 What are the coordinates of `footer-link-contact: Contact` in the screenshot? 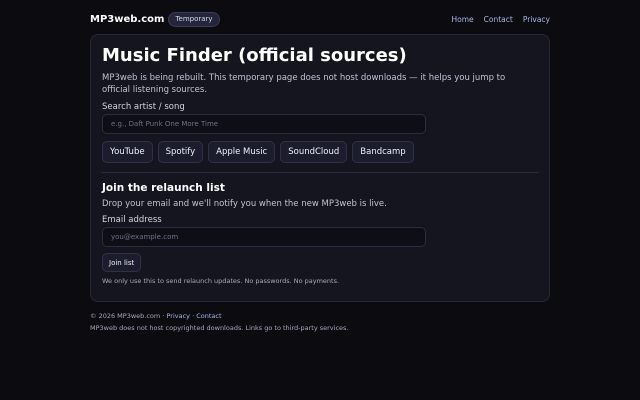 It's located at (208, 316).